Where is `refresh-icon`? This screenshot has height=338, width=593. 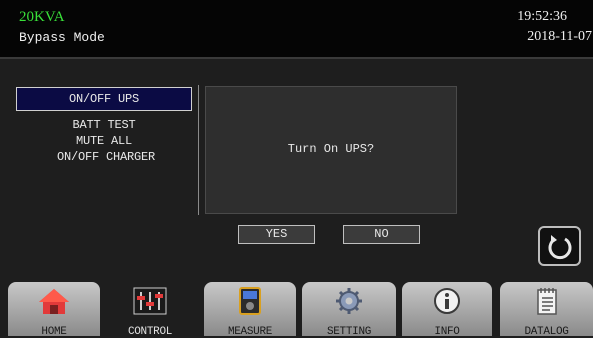 refresh-icon is located at coordinates (560, 247).